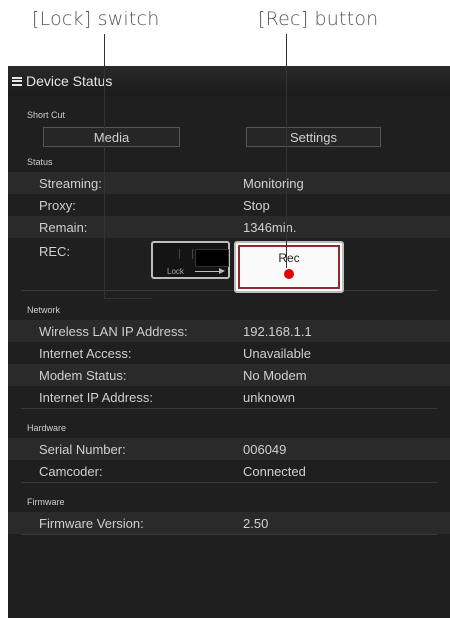 The image size is (450, 618). Describe the element at coordinates (190, 260) in the screenshot. I see `lock-switch: Lock` at that location.